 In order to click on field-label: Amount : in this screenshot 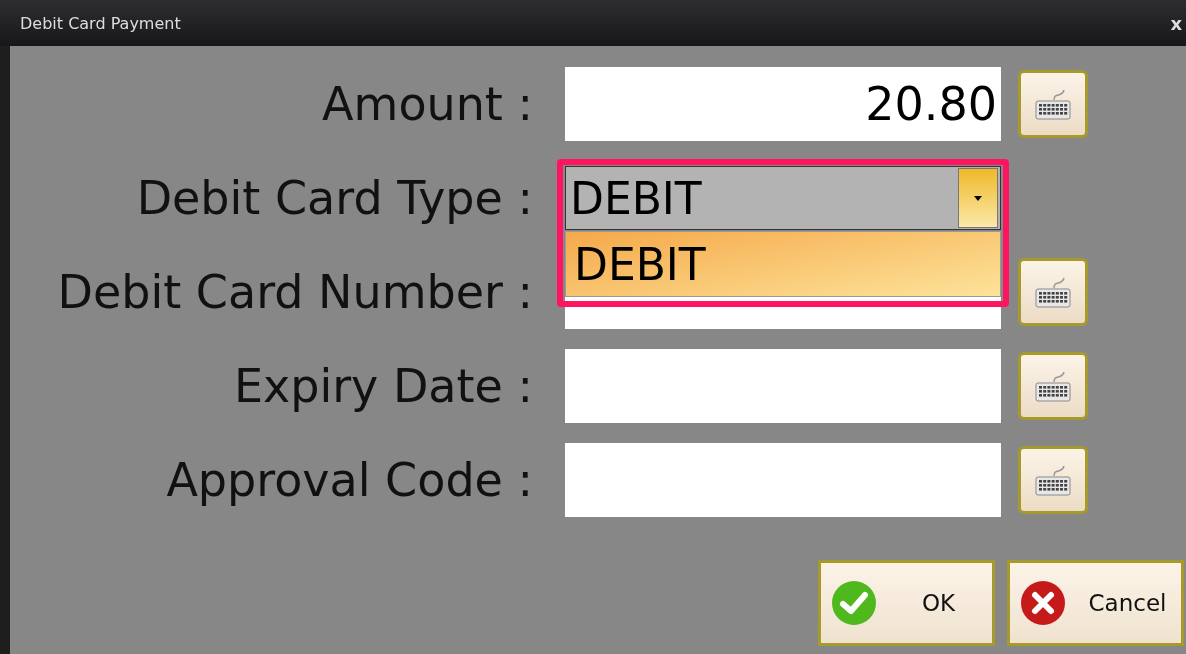, I will do `click(427, 104)`.